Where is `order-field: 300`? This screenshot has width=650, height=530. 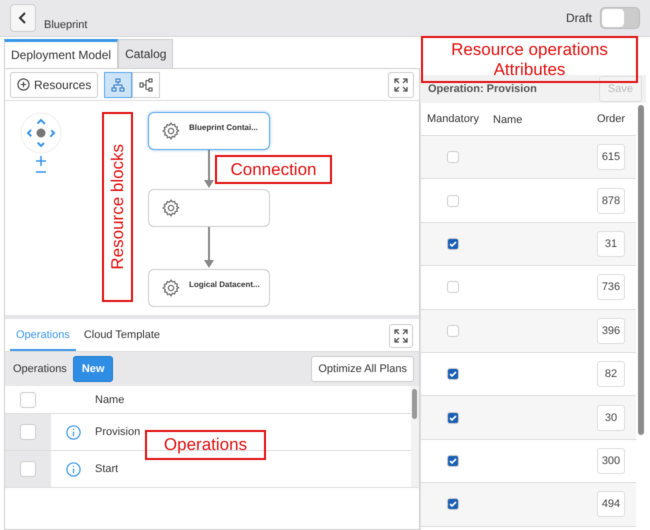 order-field: 300 is located at coordinates (611, 461).